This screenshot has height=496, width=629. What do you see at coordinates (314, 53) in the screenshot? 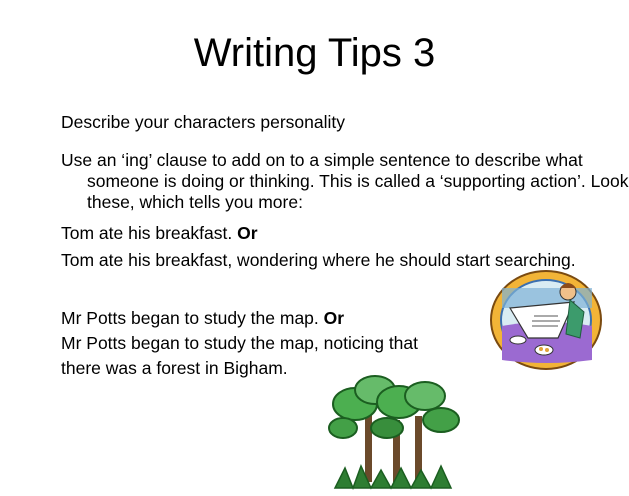
I see `slide-title: Writing Tips 3` at bounding box center [314, 53].